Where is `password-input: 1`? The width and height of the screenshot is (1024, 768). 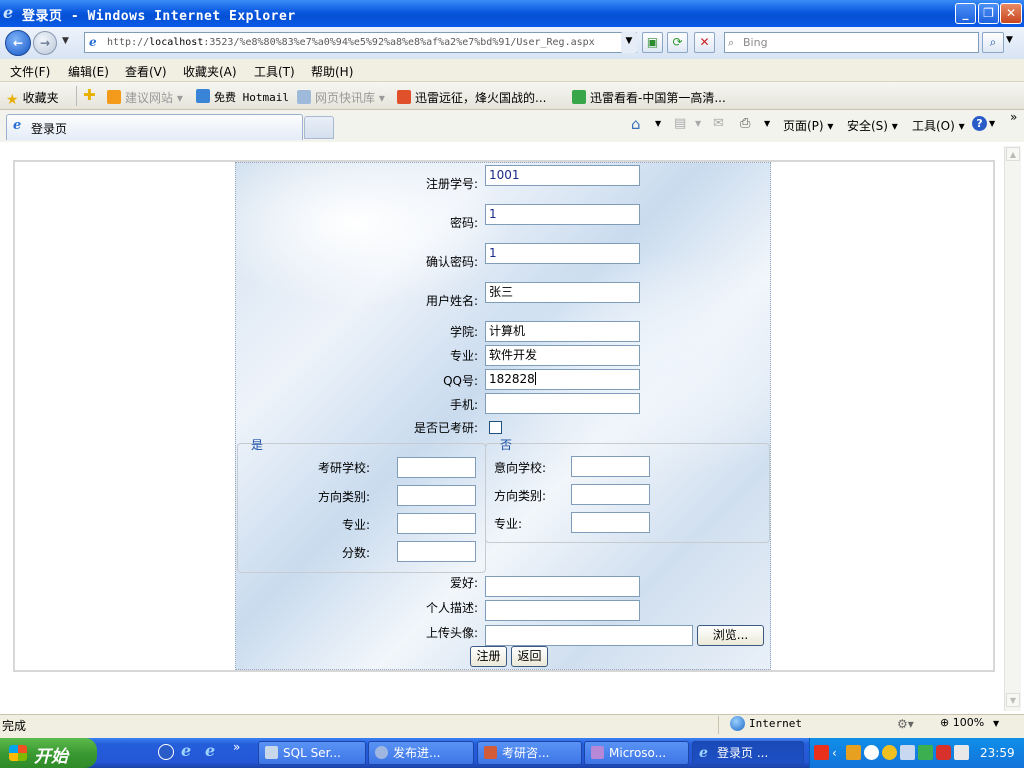
password-input: 1 is located at coordinates (562, 214).